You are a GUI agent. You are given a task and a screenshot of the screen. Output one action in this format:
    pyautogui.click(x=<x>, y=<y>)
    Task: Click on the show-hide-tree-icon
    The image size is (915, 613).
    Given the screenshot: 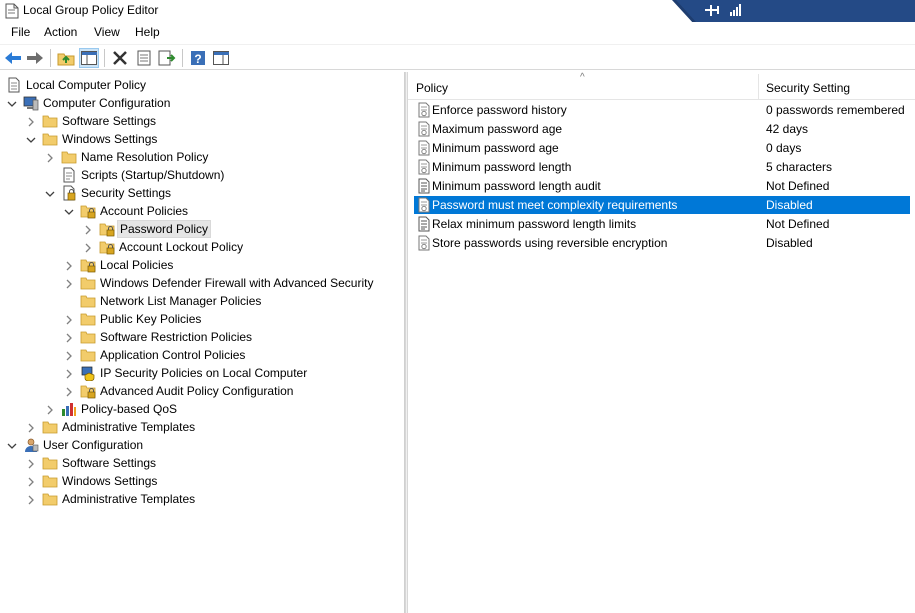 What is the action you would take?
    pyautogui.click(x=89, y=58)
    